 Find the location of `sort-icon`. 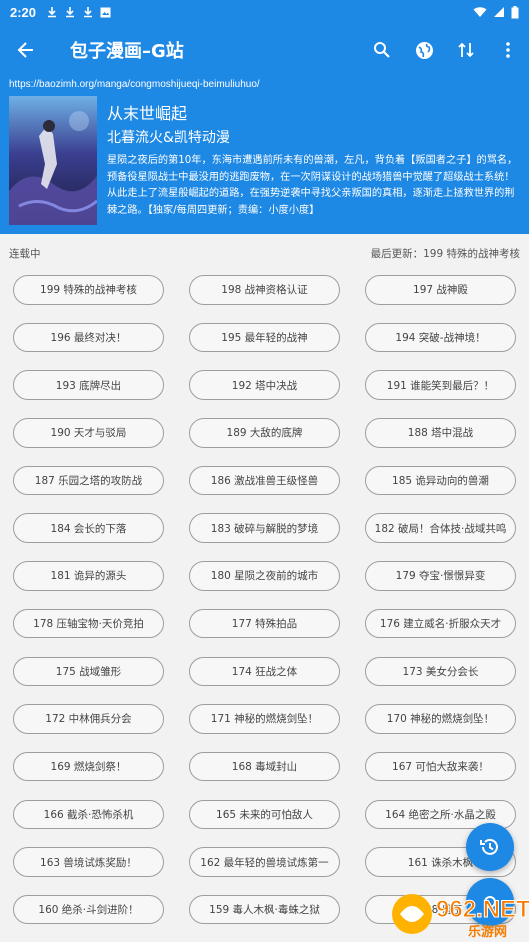

sort-icon is located at coordinates (466, 50).